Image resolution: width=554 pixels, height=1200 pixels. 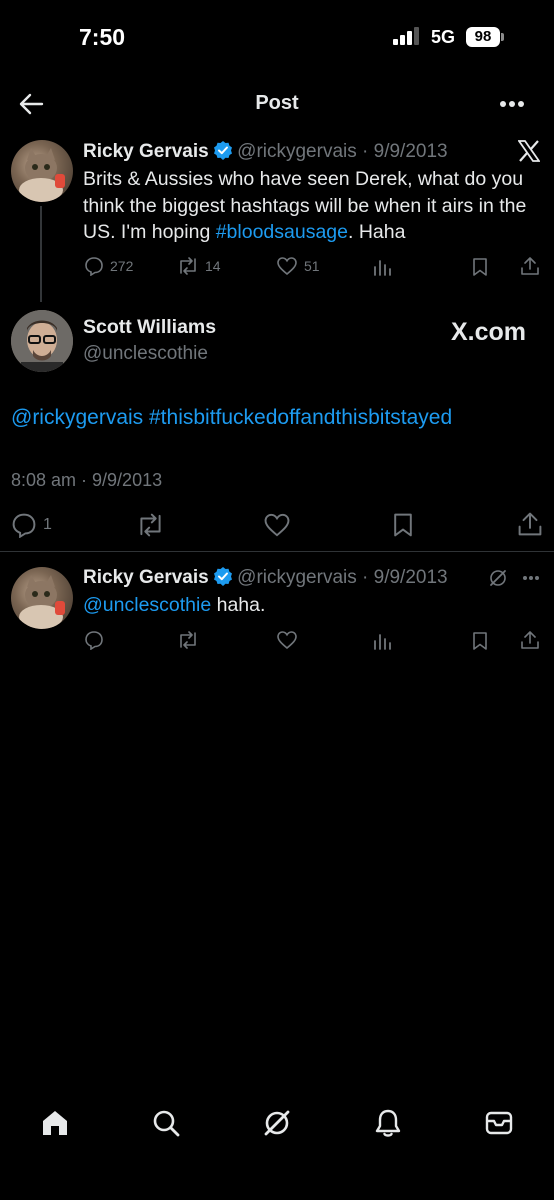 I want to click on x-watermark: X.com, so click(x=489, y=332).